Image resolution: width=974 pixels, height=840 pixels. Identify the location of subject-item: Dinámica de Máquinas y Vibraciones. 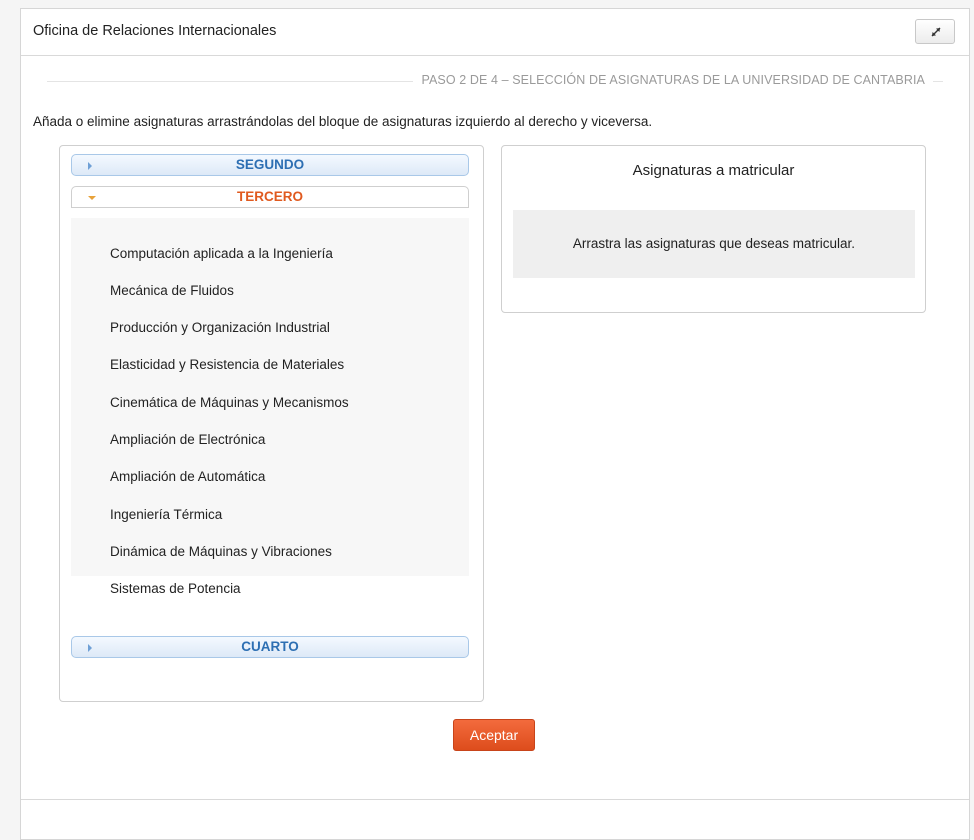
(221, 551).